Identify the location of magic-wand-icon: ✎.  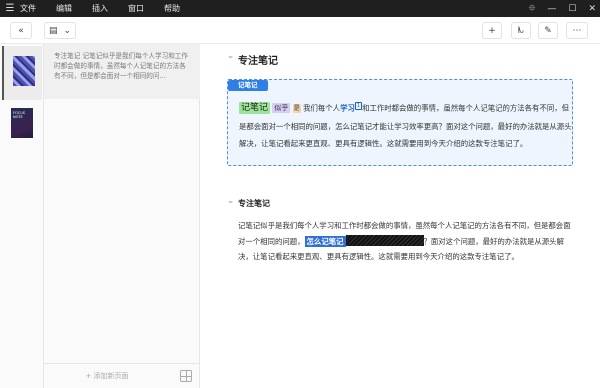
(548, 30).